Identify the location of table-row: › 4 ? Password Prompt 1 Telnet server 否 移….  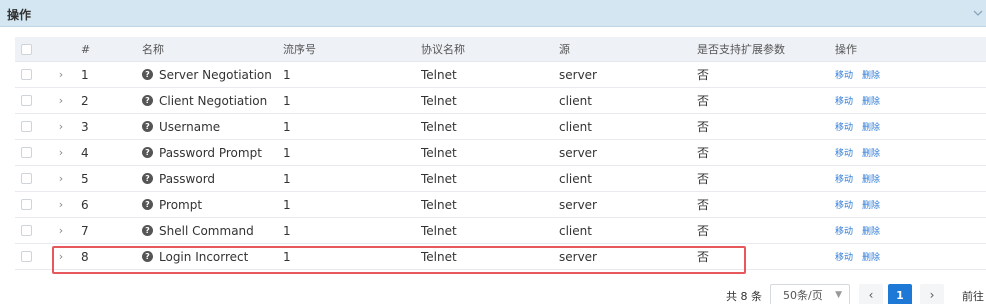
(500, 153).